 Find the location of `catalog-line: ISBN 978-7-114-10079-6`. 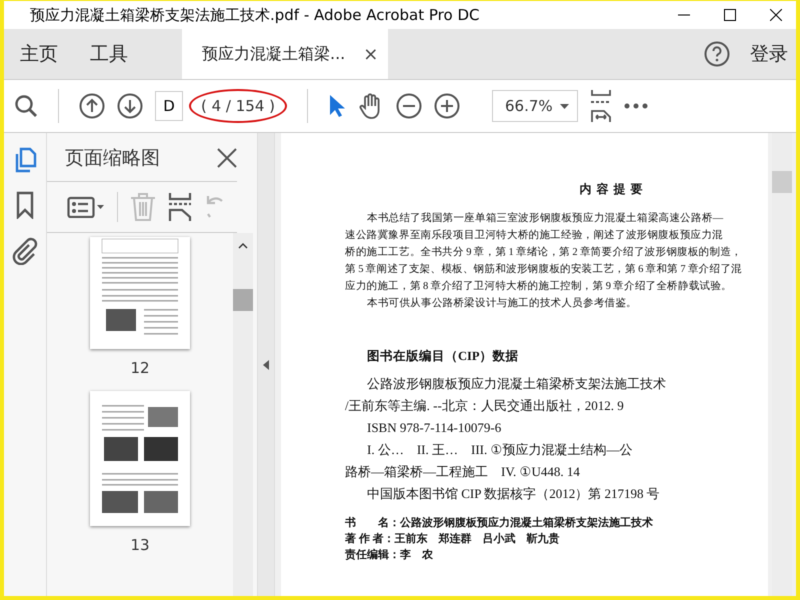

catalog-line: ISBN 978-7-114-10079-6 is located at coordinates (434, 427).